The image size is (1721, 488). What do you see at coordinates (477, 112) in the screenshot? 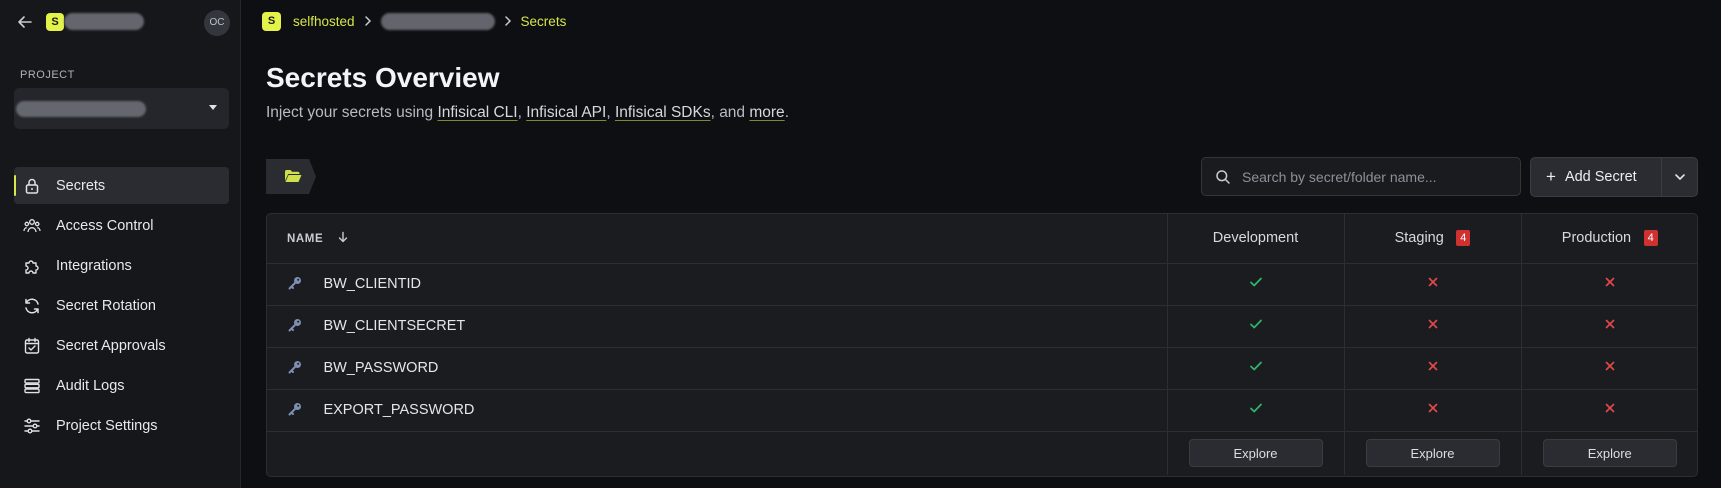
I see `link-infisical-cli: Infisical CLI` at bounding box center [477, 112].